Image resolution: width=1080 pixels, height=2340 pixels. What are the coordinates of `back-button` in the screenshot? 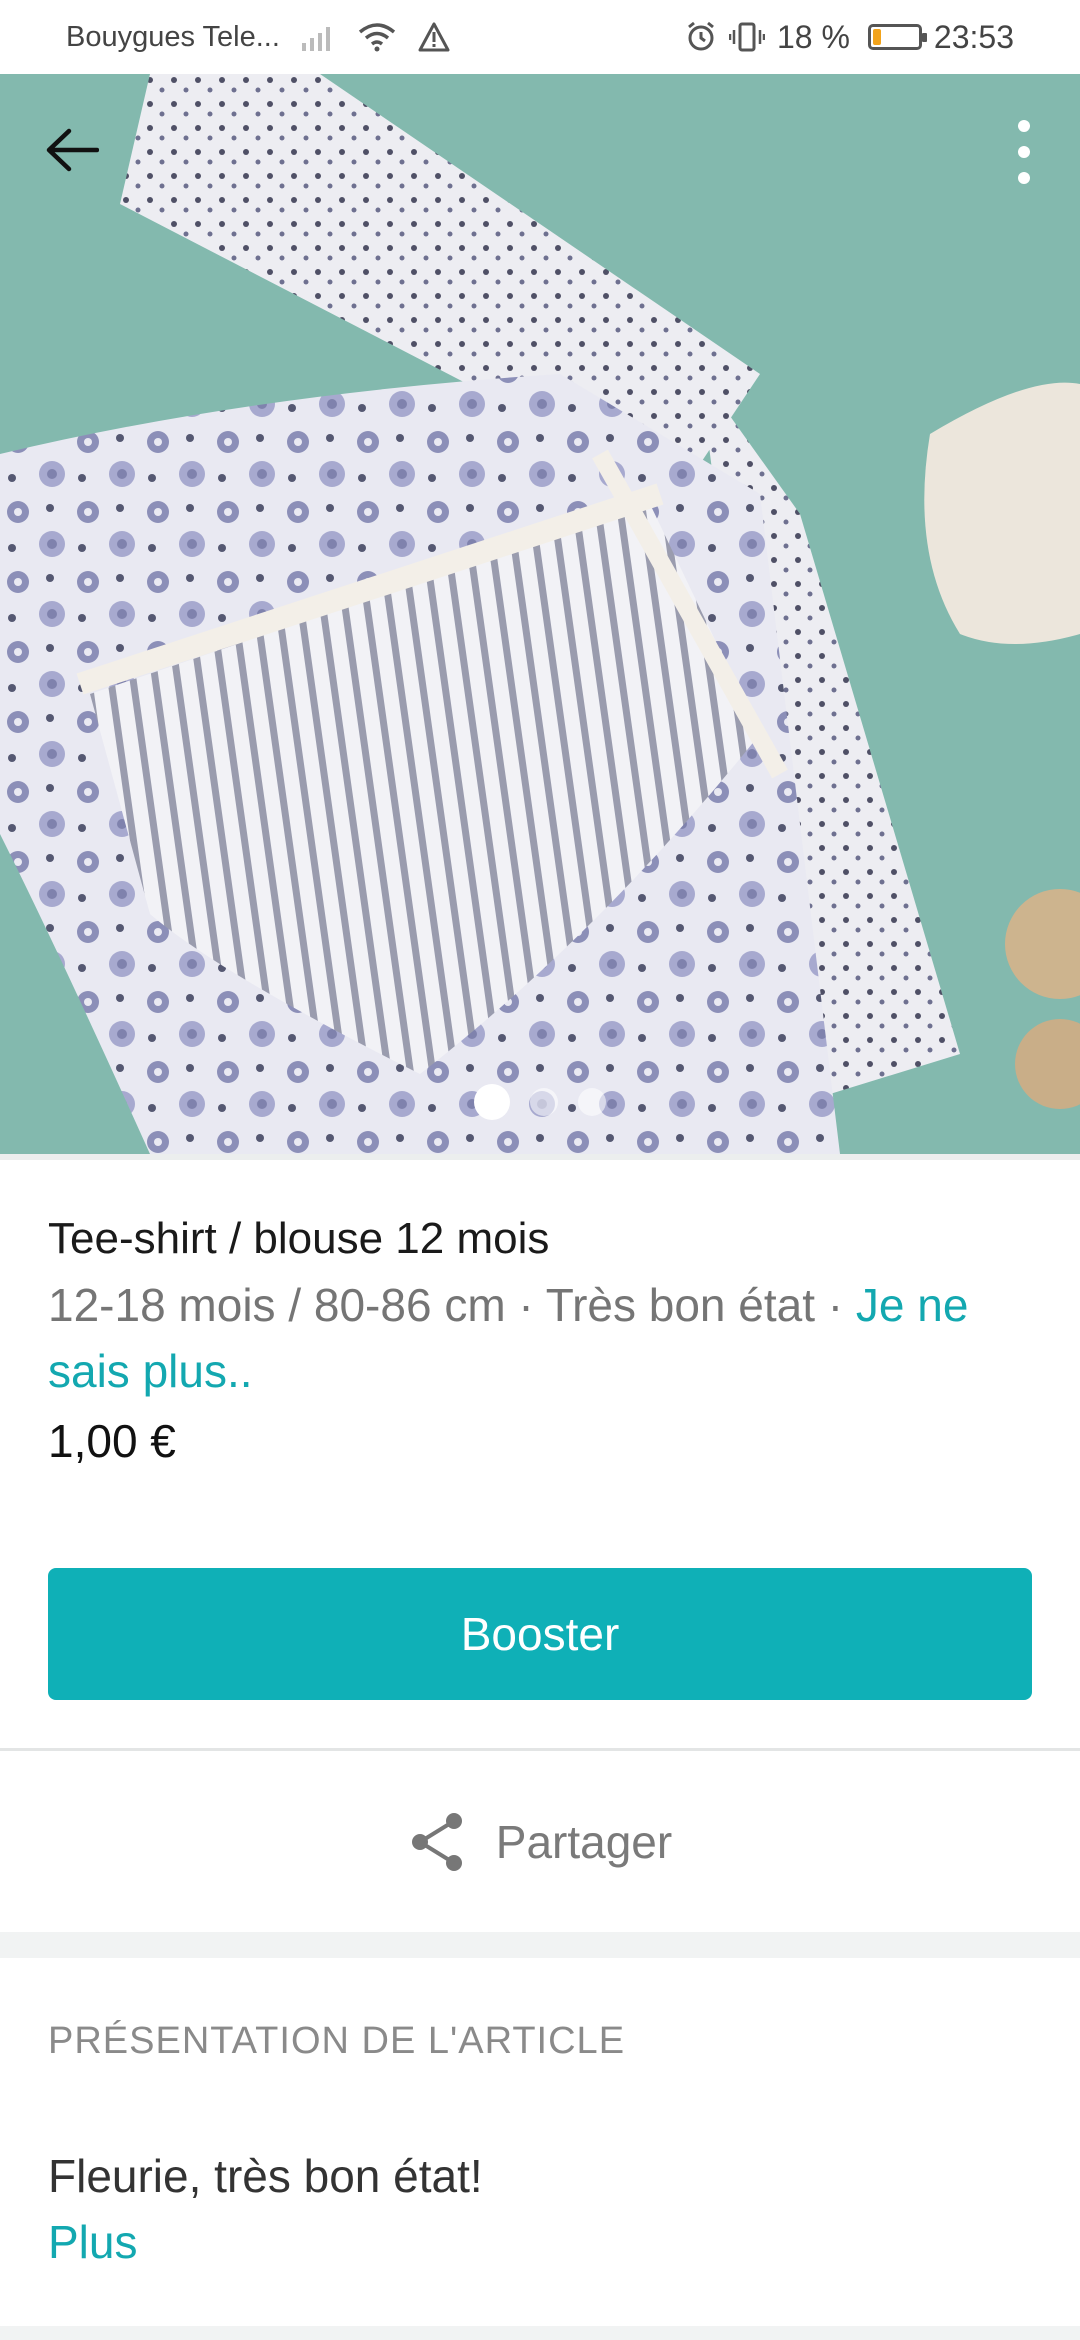 It's located at (72, 150).